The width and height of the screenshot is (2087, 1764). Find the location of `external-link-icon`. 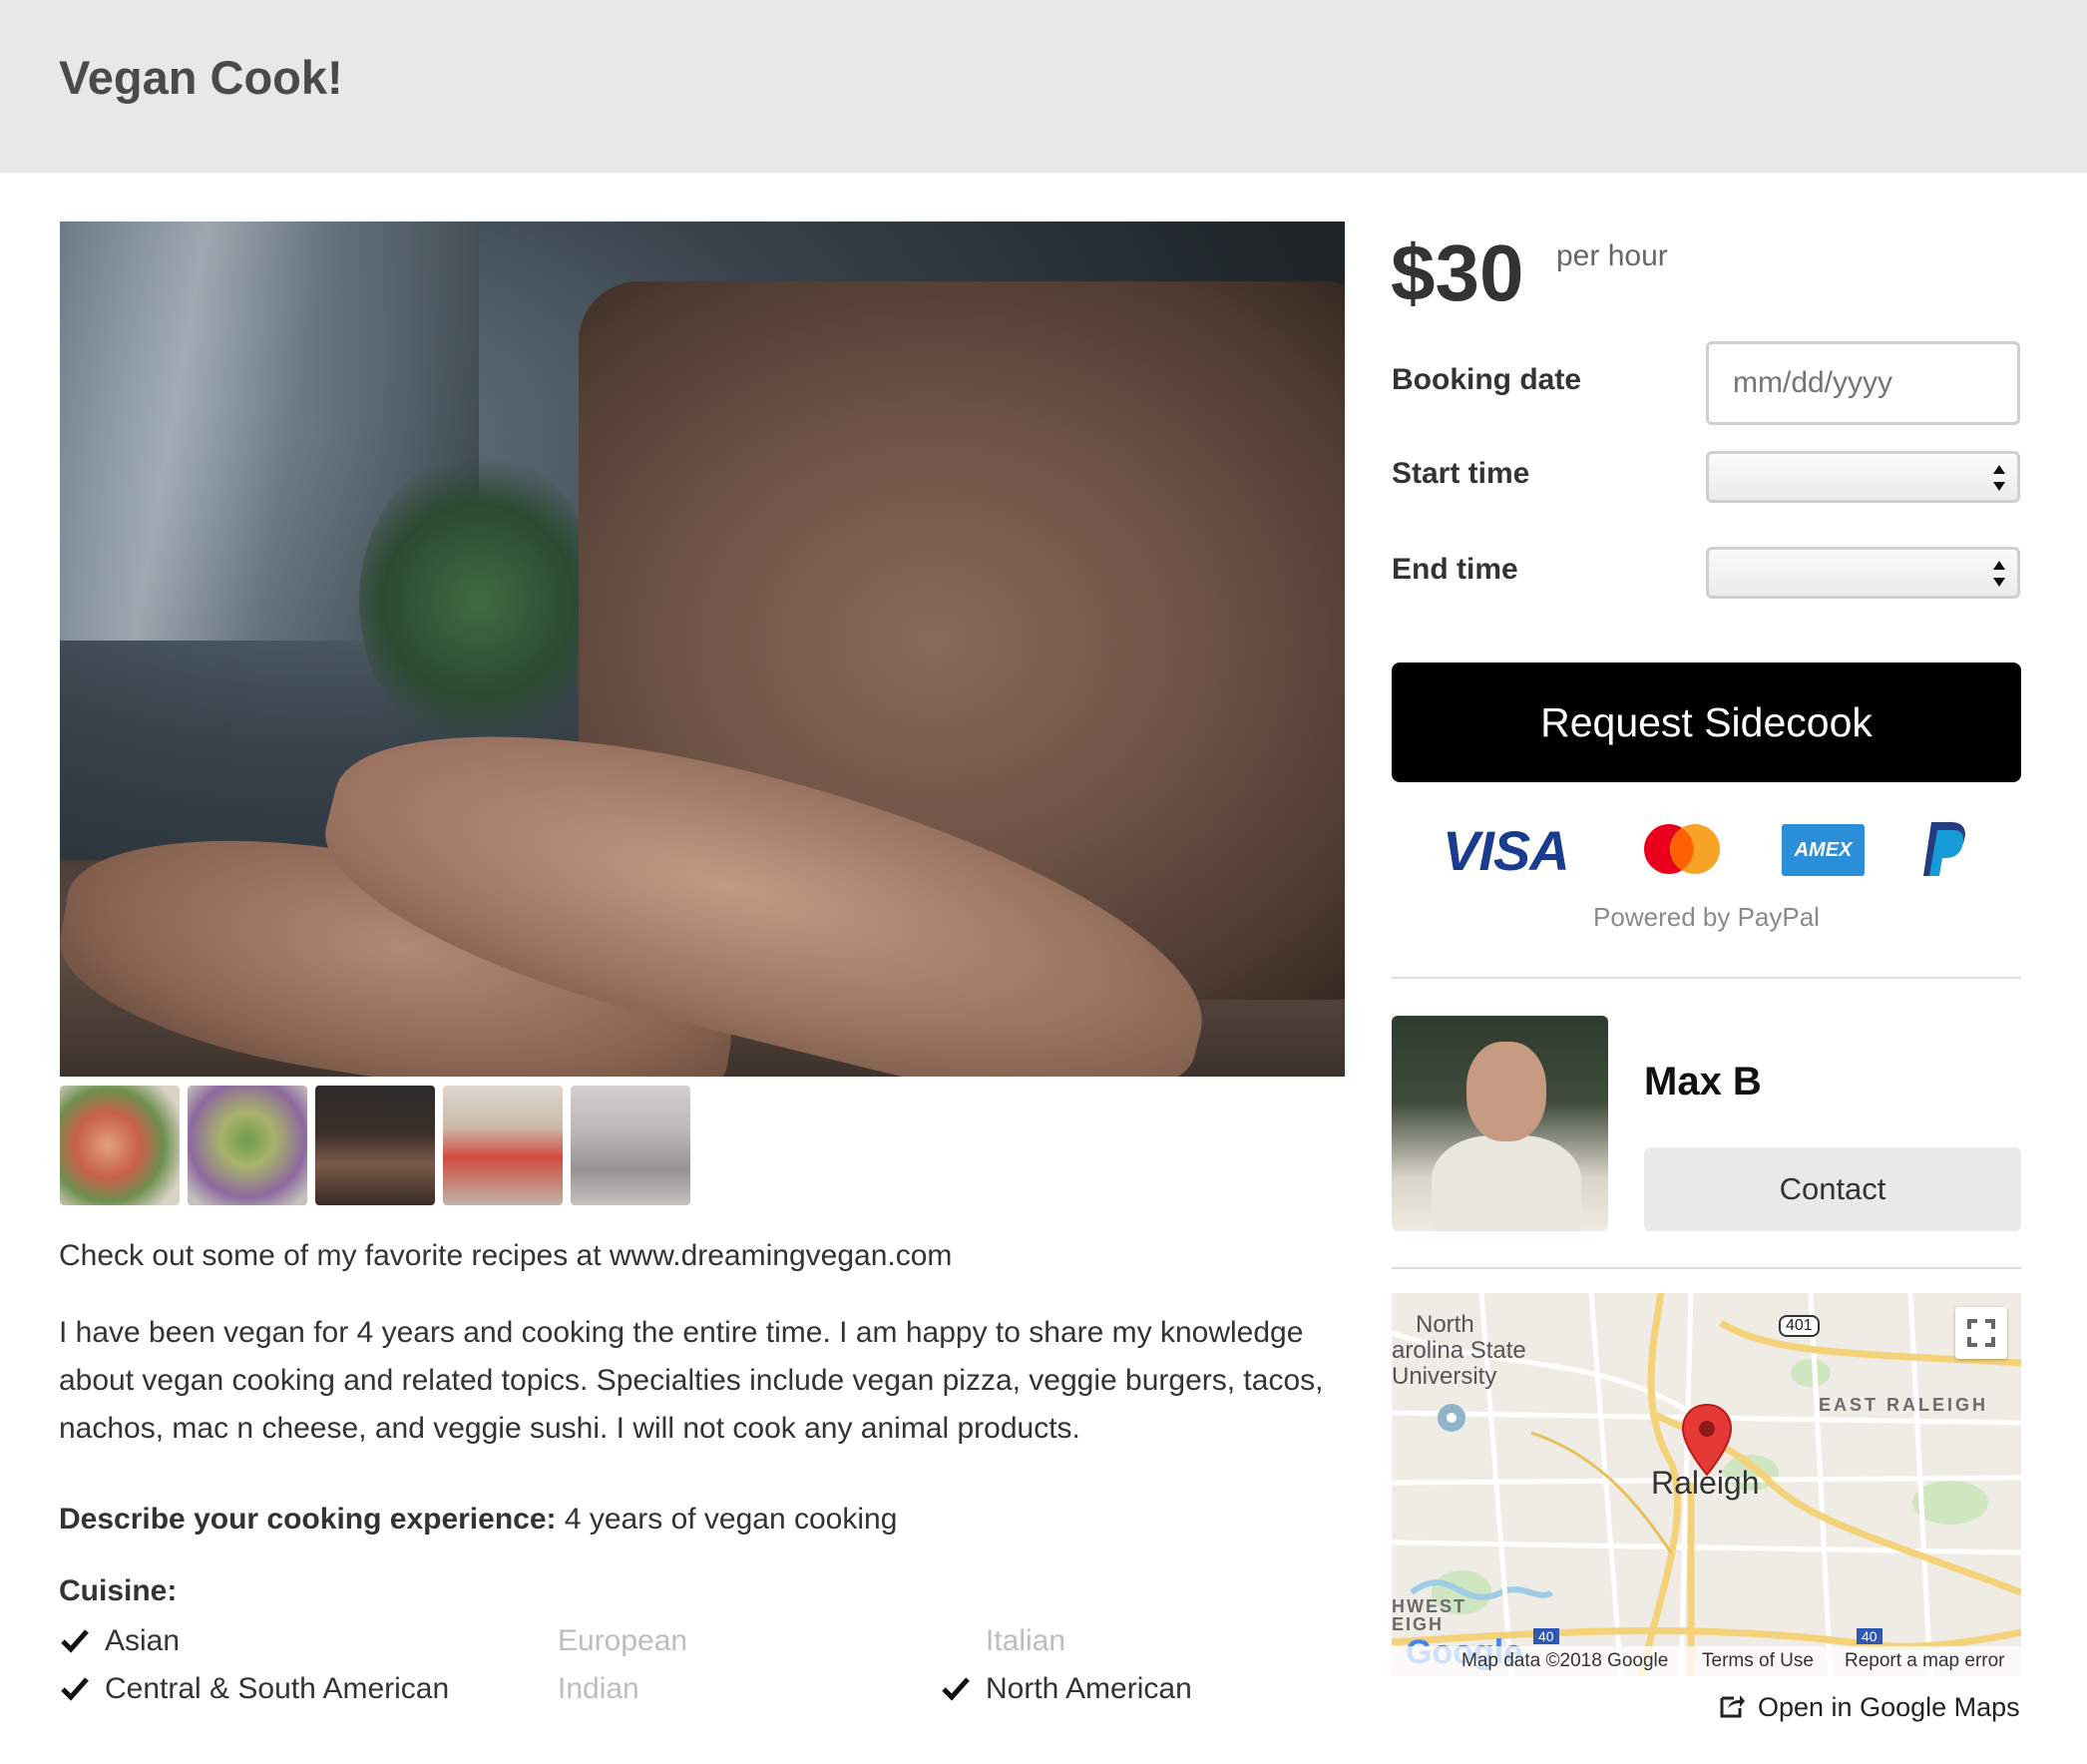

external-link-icon is located at coordinates (1733, 1706).